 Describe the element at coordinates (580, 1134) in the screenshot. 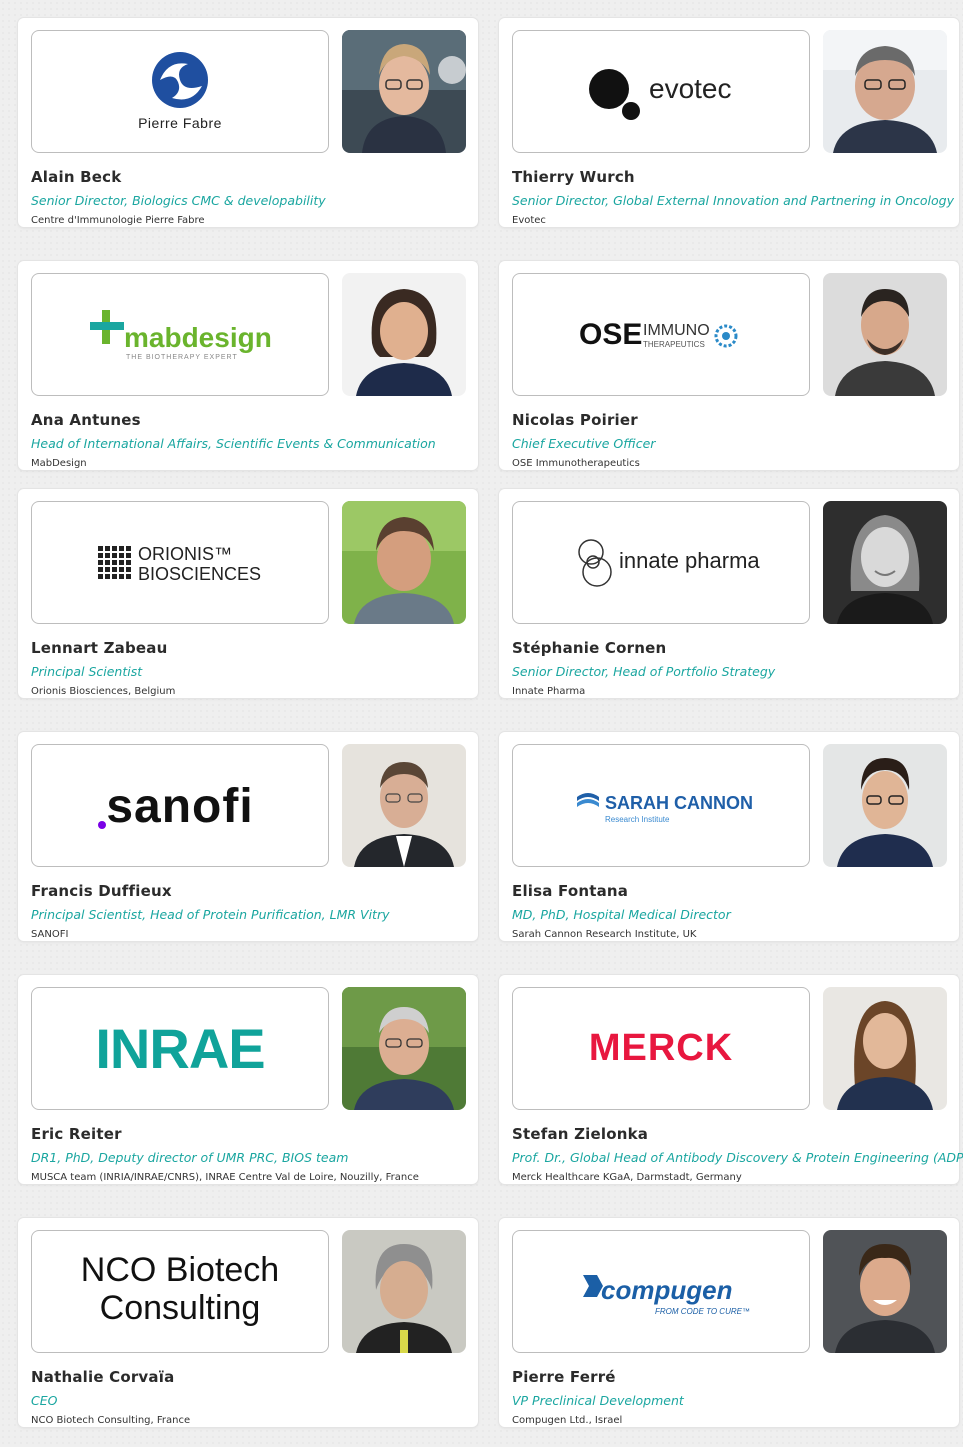

I see `speaker-name: Stefan Zielonka` at that location.